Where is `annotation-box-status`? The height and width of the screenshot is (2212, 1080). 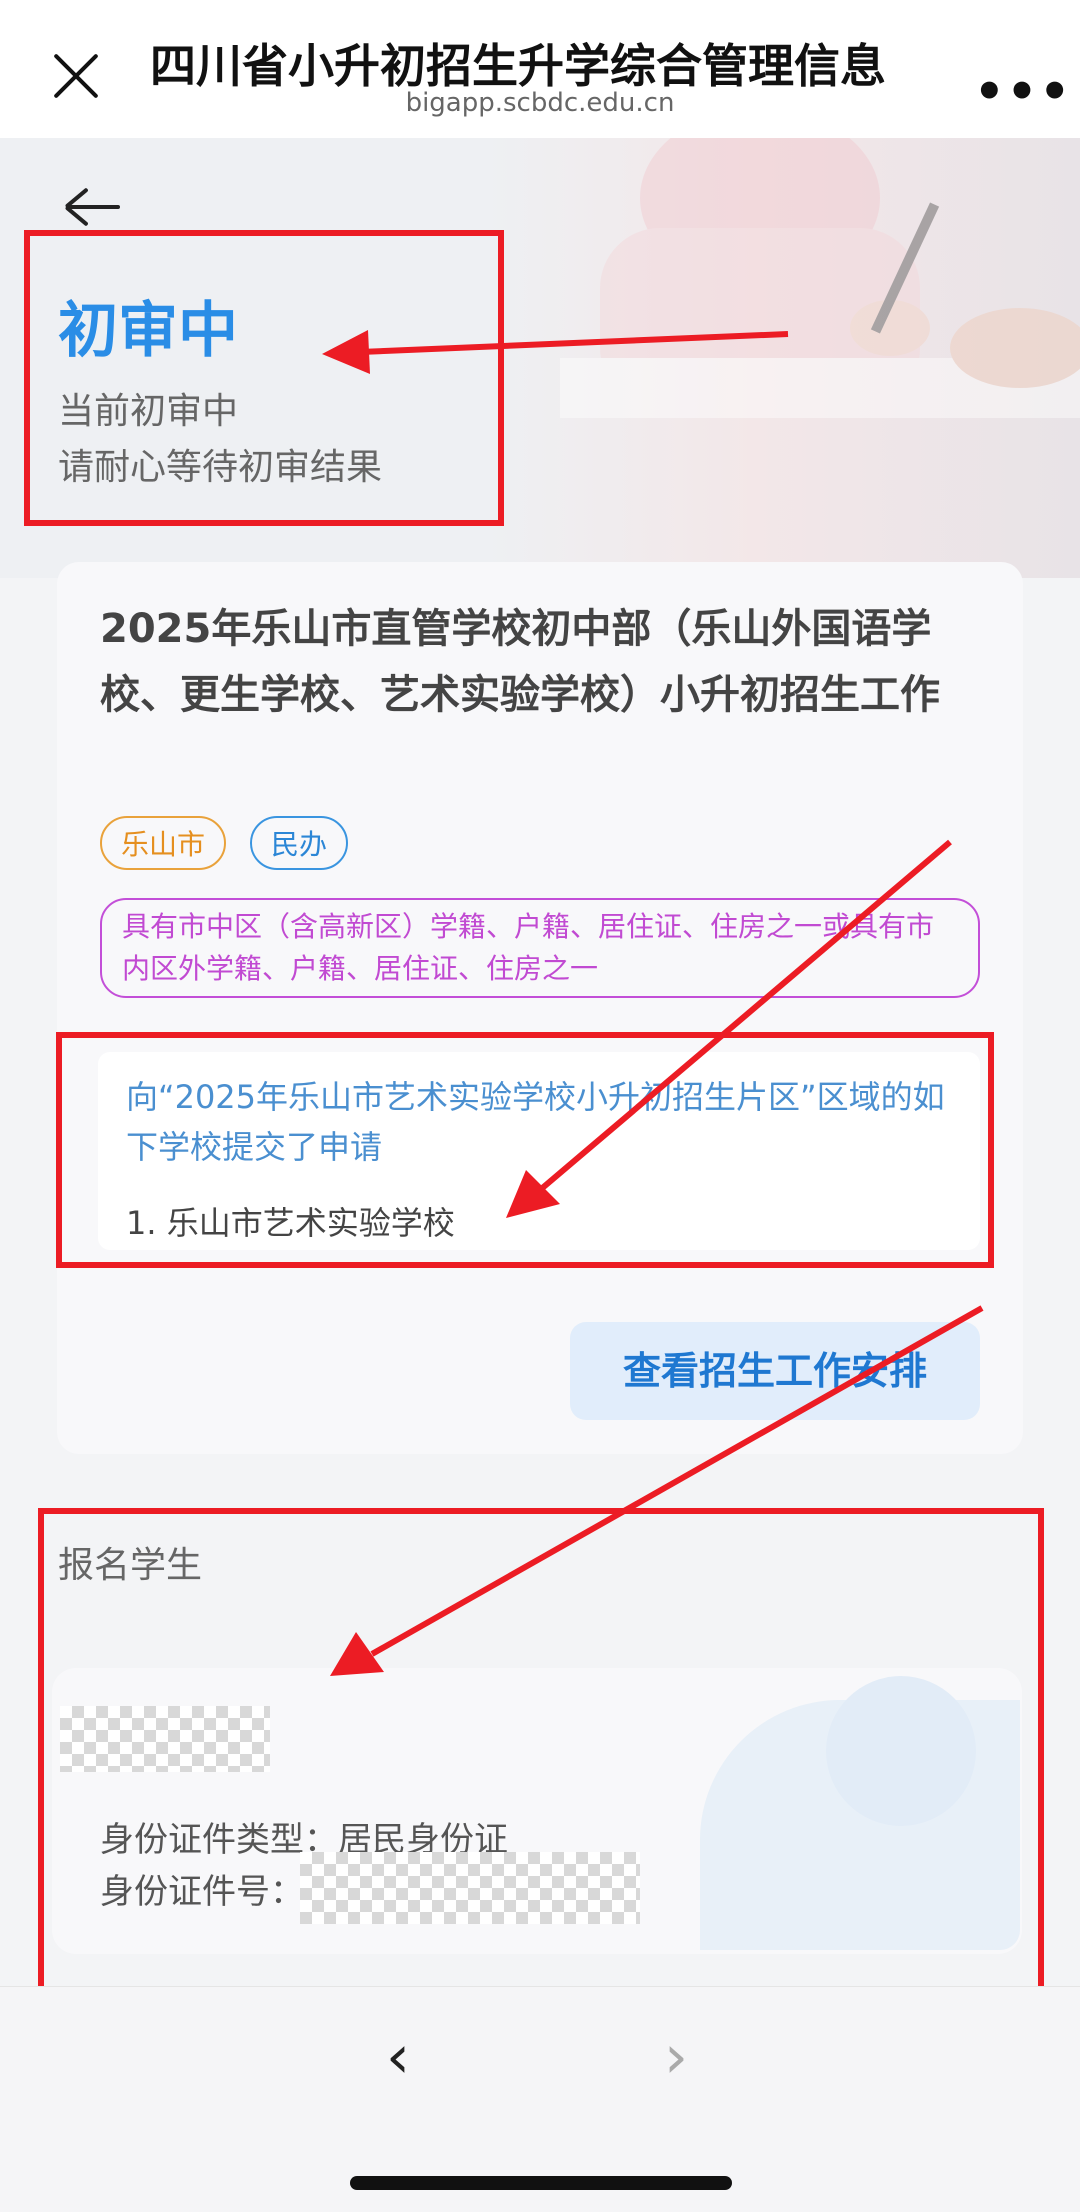 annotation-box-status is located at coordinates (264, 378).